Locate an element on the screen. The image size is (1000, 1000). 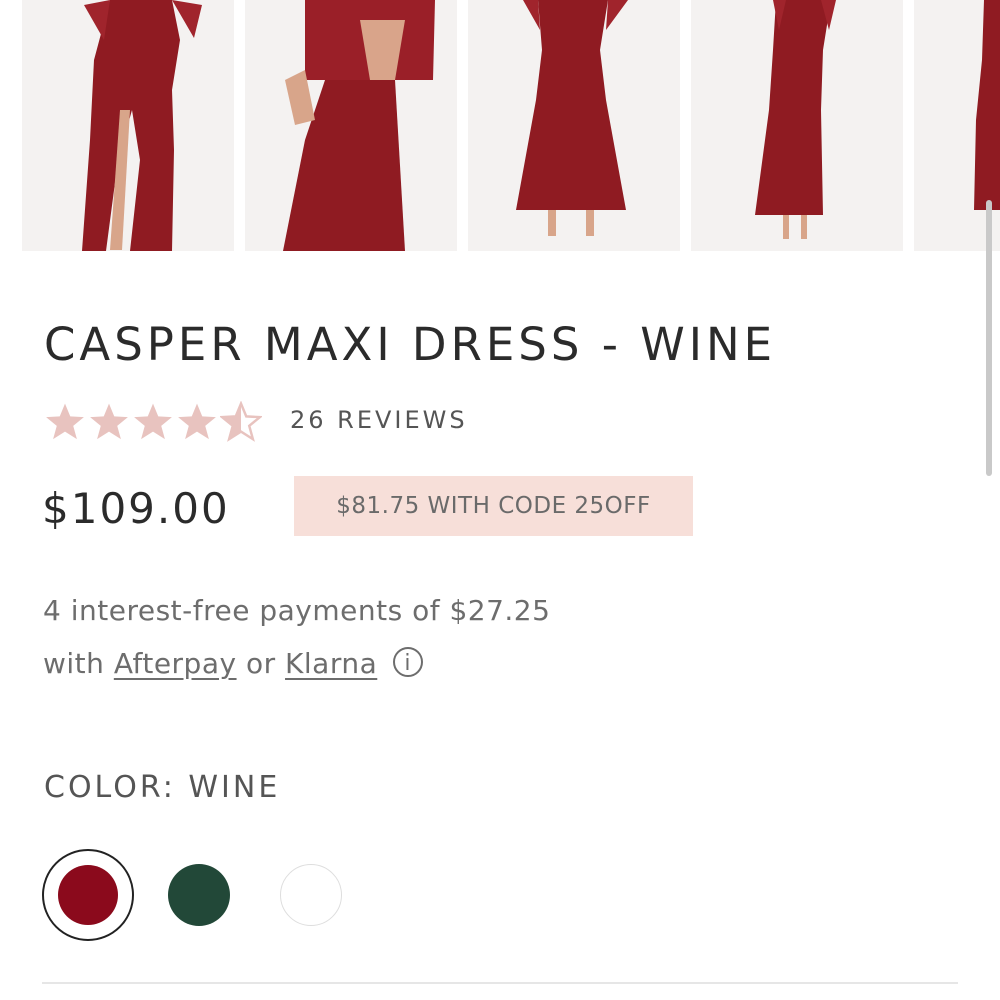
rating-stars is located at coordinates (153, 422).